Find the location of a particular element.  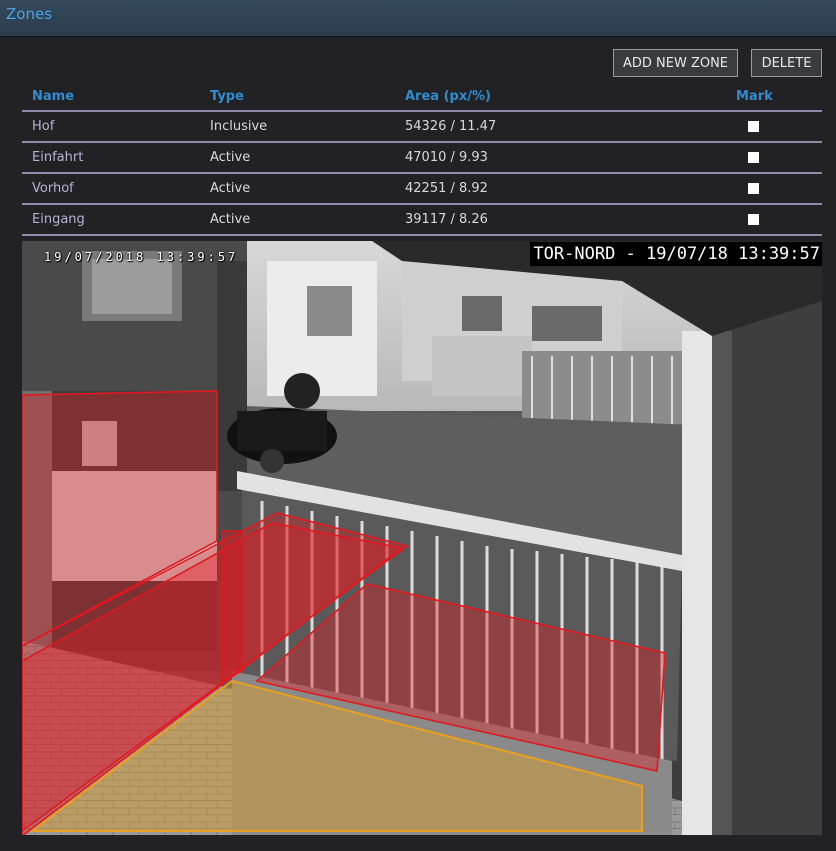

osd-camera-label: TOR-NORD - 19/07/18 13:39:57 is located at coordinates (676, 254).